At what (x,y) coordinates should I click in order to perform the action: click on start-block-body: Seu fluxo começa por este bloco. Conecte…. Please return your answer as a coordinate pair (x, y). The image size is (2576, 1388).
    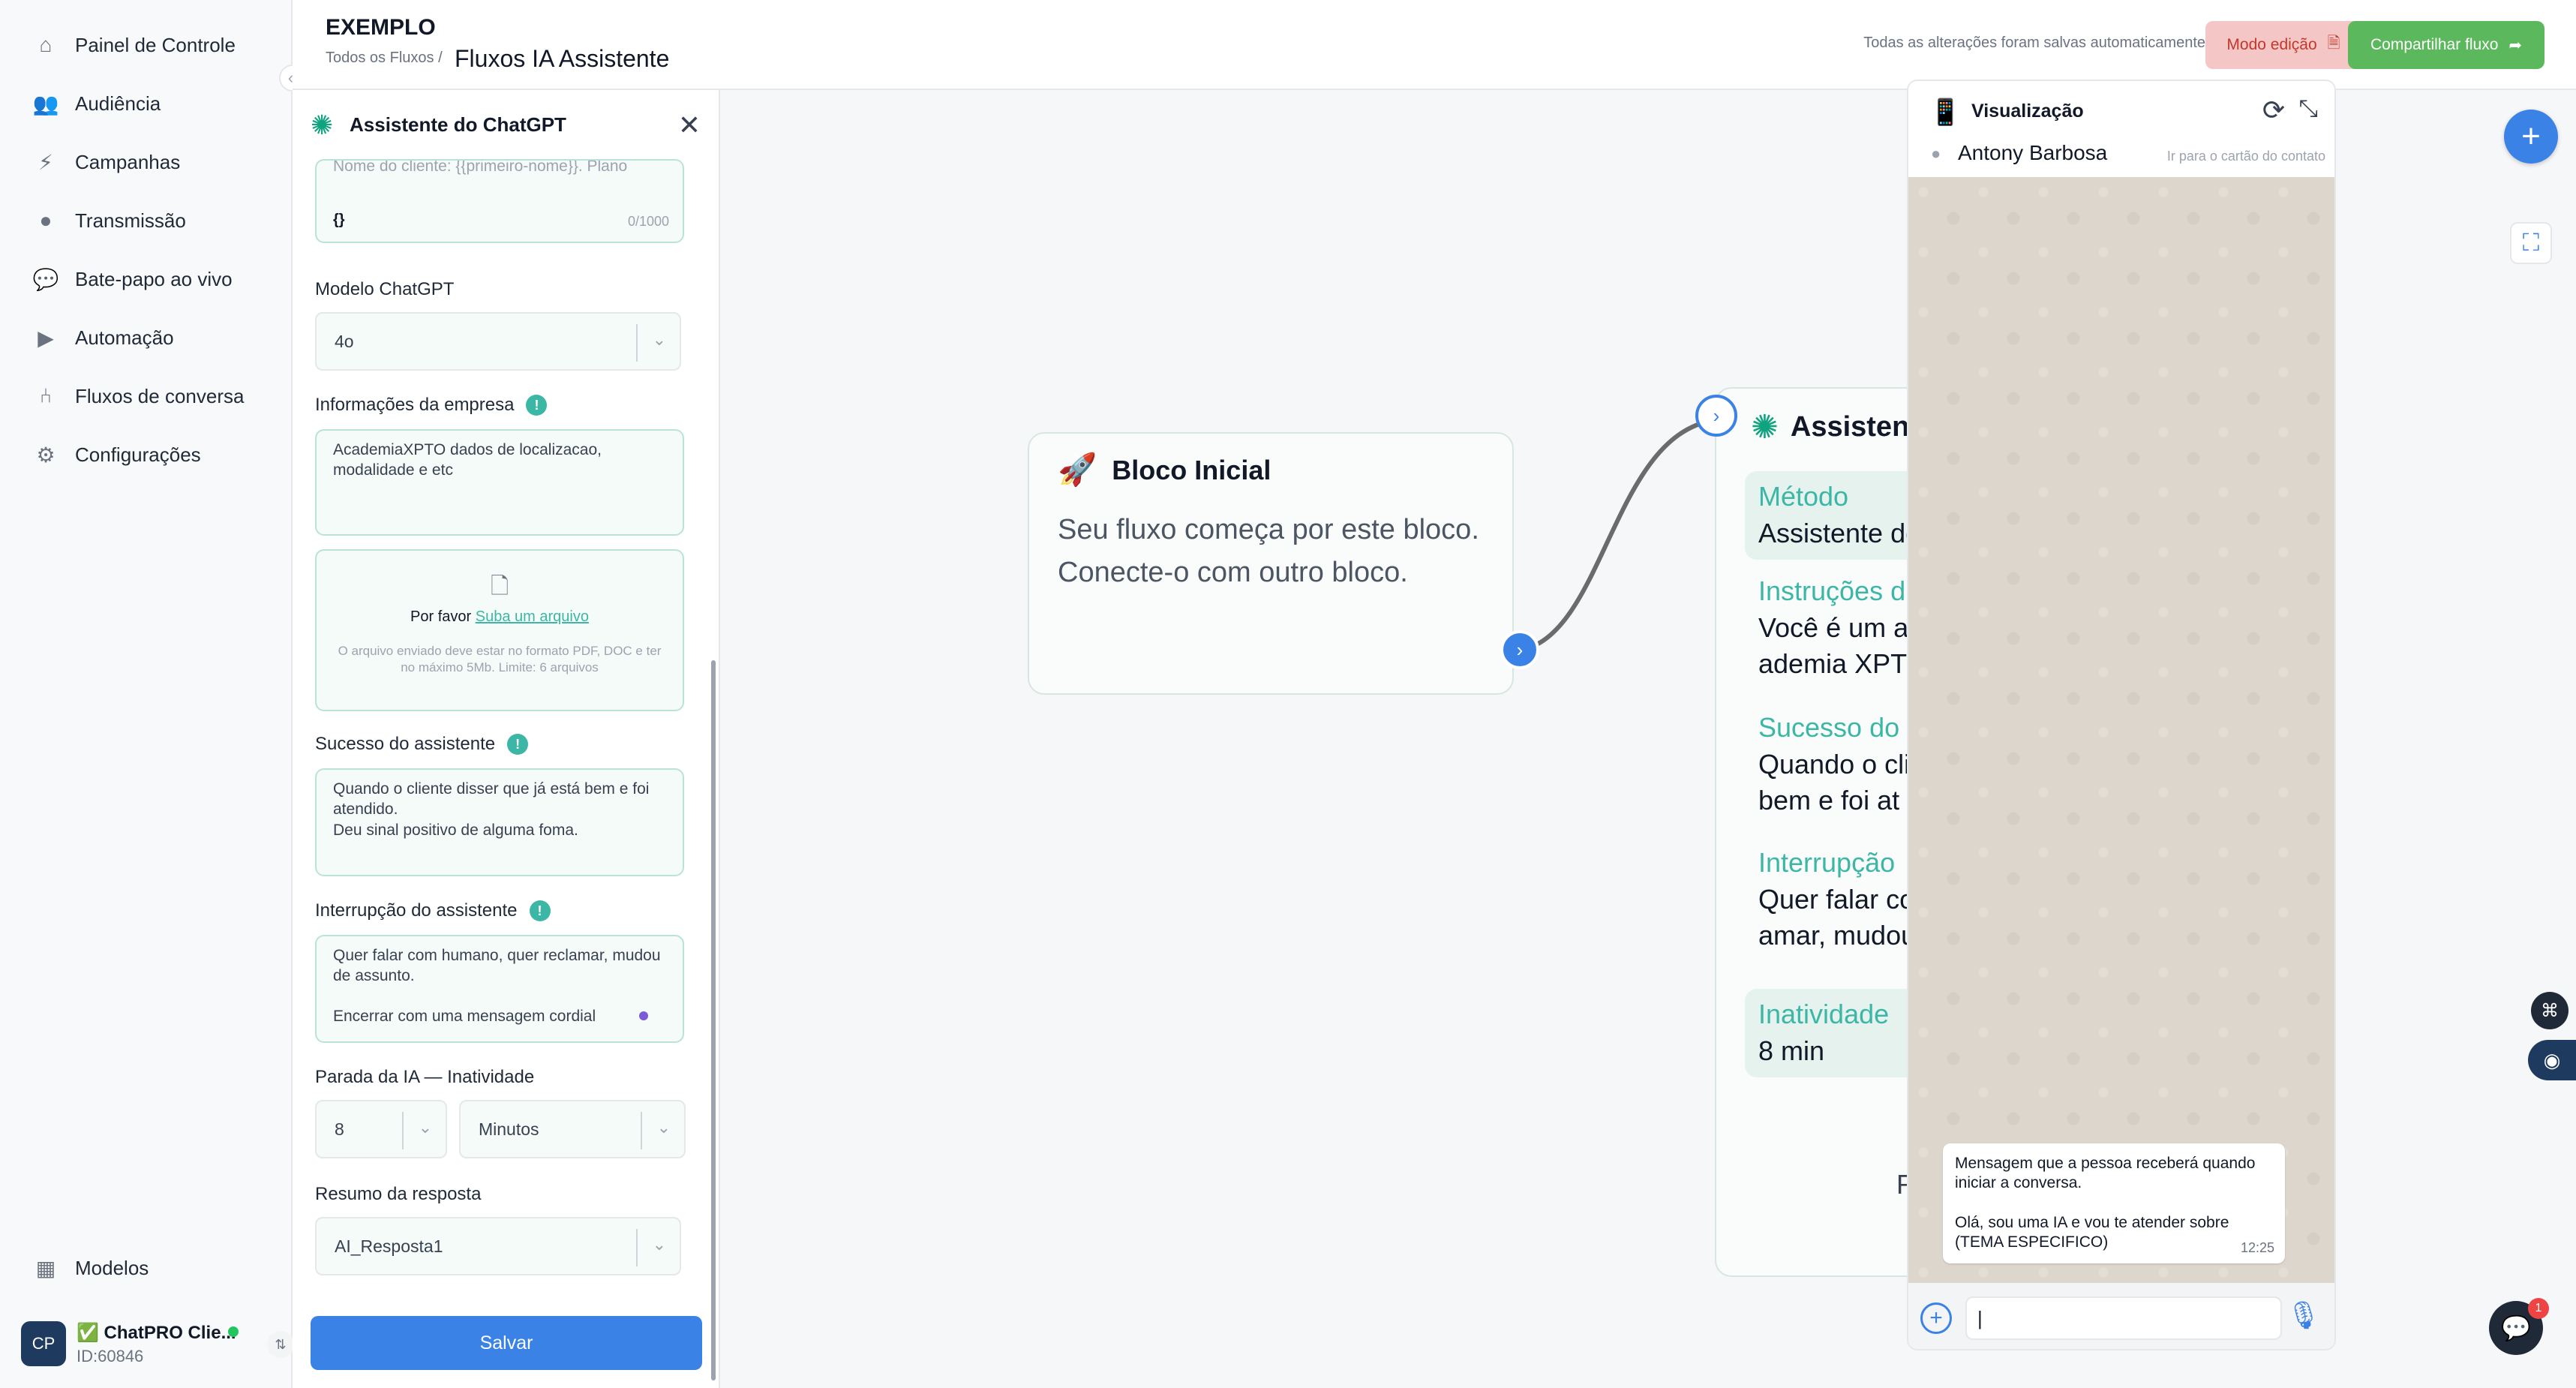
    Looking at the image, I should click on (1268, 551).